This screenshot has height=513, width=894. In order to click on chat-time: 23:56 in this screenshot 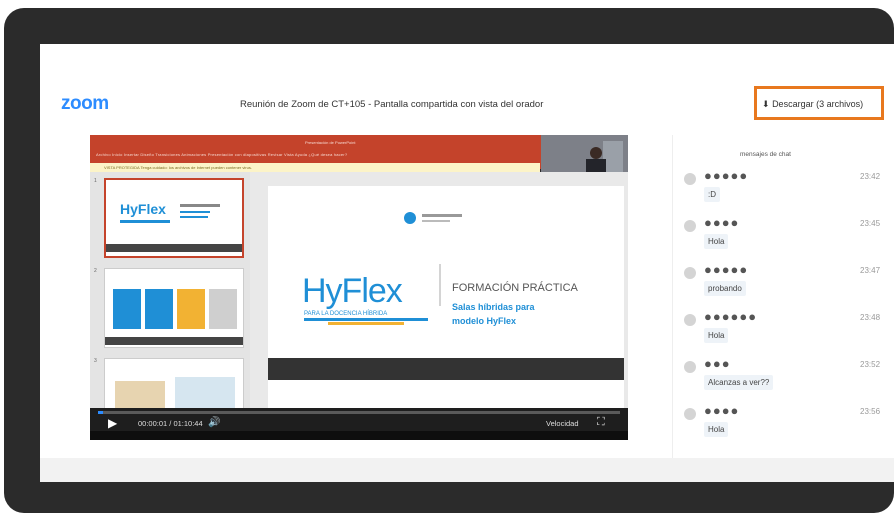, I will do `click(870, 411)`.